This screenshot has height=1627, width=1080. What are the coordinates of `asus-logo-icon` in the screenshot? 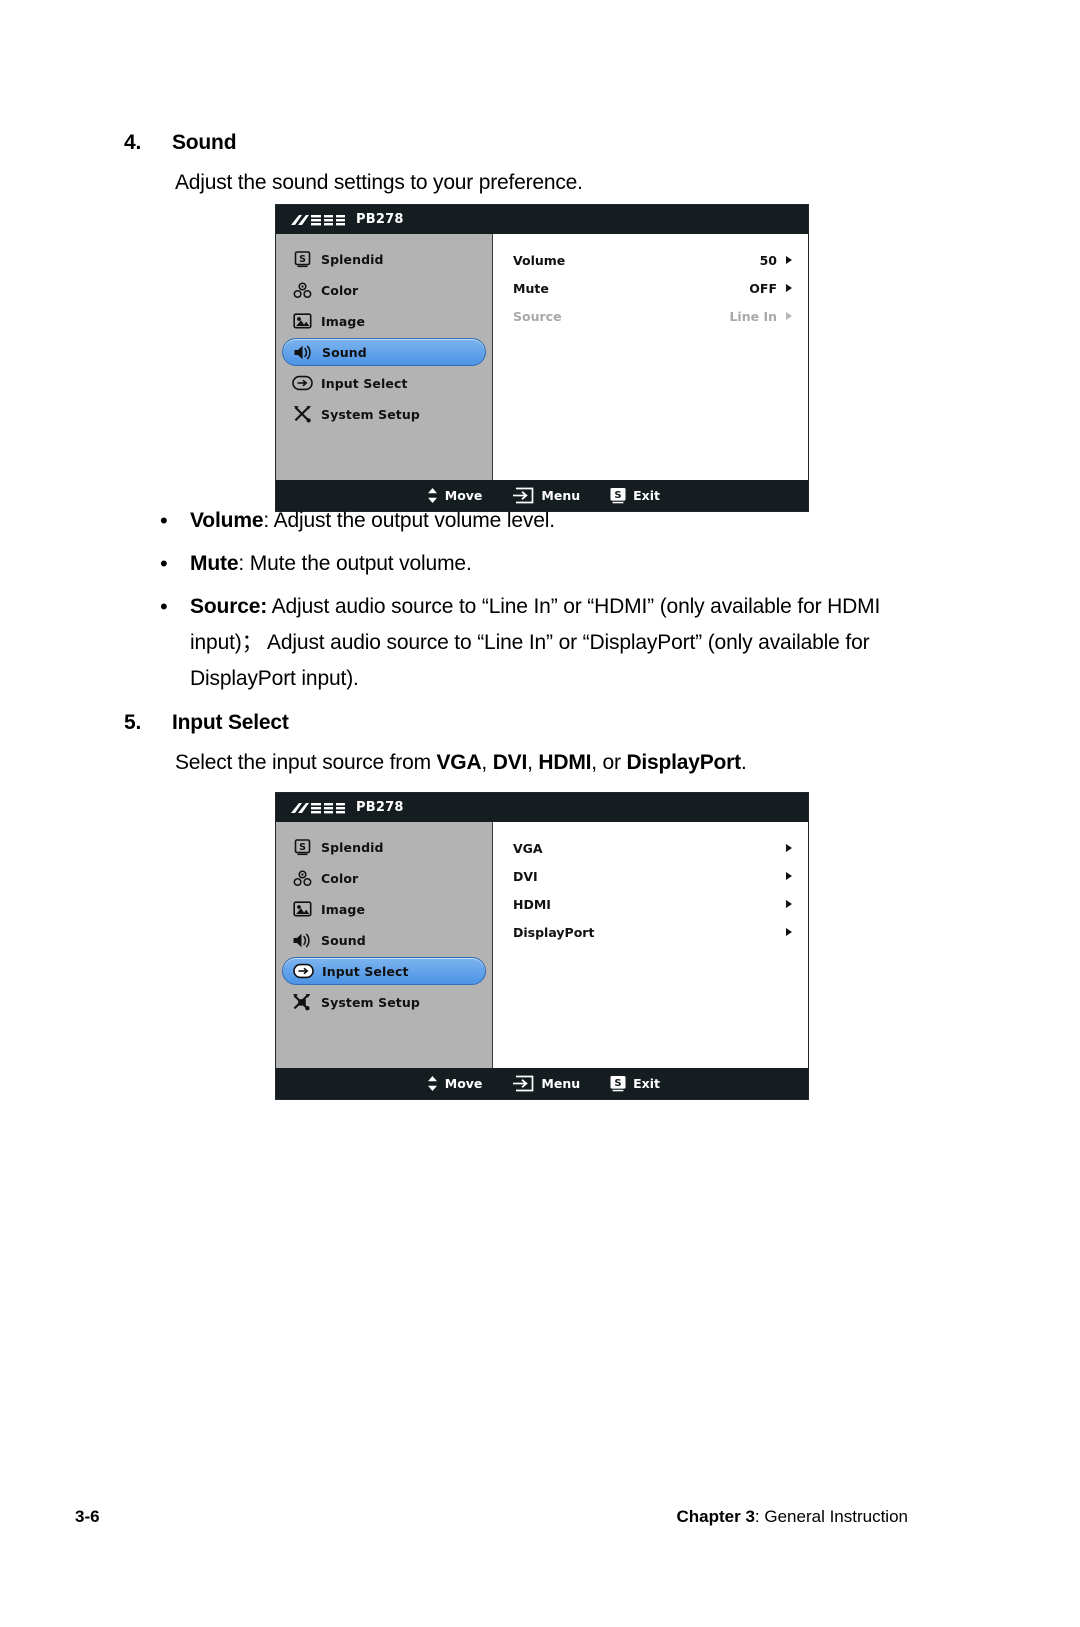 It's located at (318, 219).